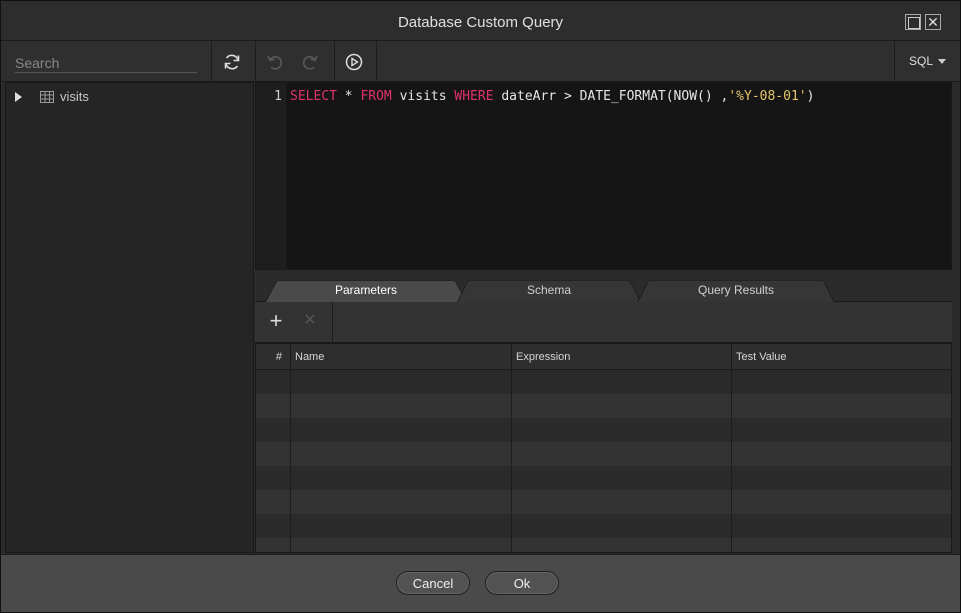  I want to click on undo-icon, so click(275, 62).